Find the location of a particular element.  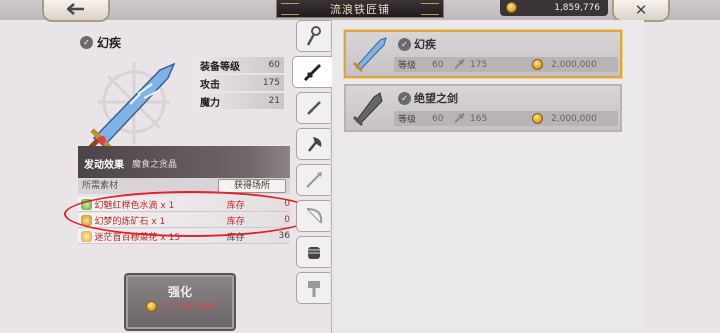

flower-icon is located at coordinates (86, 236).